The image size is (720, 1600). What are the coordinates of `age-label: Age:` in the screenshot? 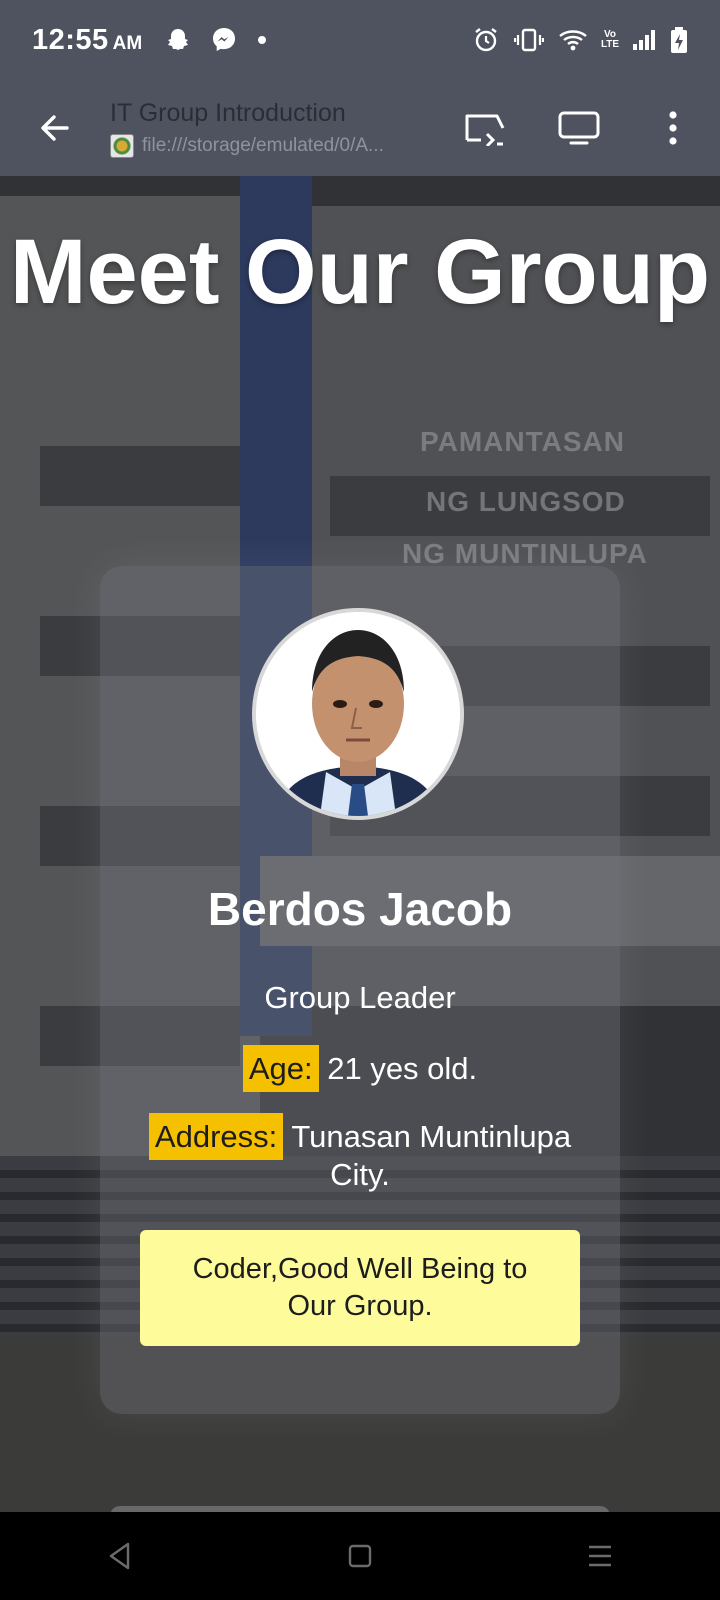 It's located at (280, 1068).